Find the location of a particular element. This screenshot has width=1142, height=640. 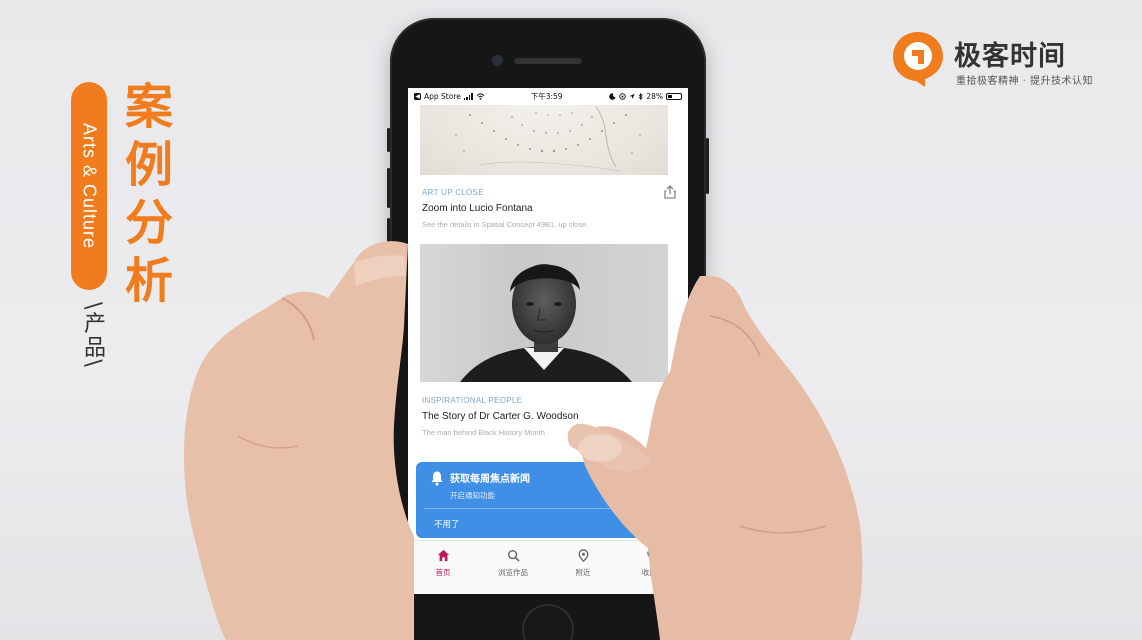

brand-slogan: 重拾极客精神 · 提升技术认知 is located at coordinates (1025, 81).